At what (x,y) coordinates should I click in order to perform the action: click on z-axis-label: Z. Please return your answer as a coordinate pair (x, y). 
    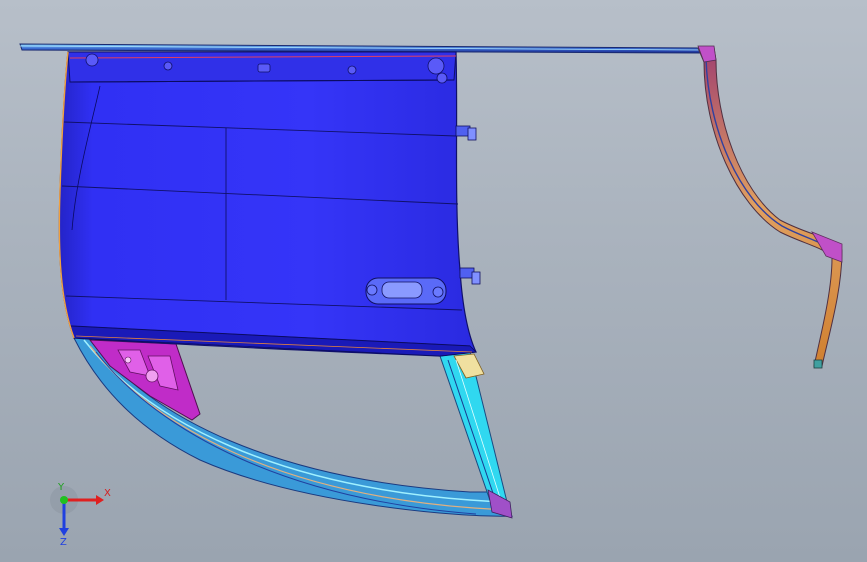
    Looking at the image, I should click on (63, 541).